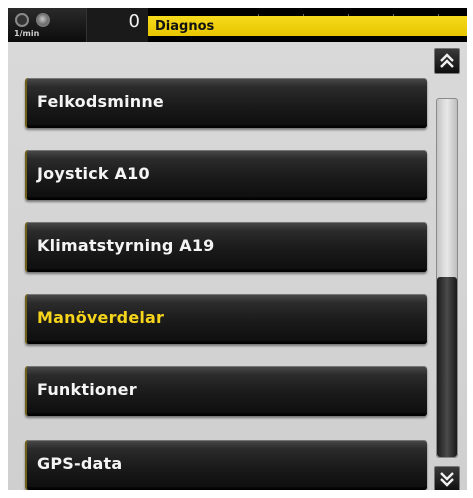  What do you see at coordinates (117, 25) in the screenshot?
I see `counter-display: 0` at bounding box center [117, 25].